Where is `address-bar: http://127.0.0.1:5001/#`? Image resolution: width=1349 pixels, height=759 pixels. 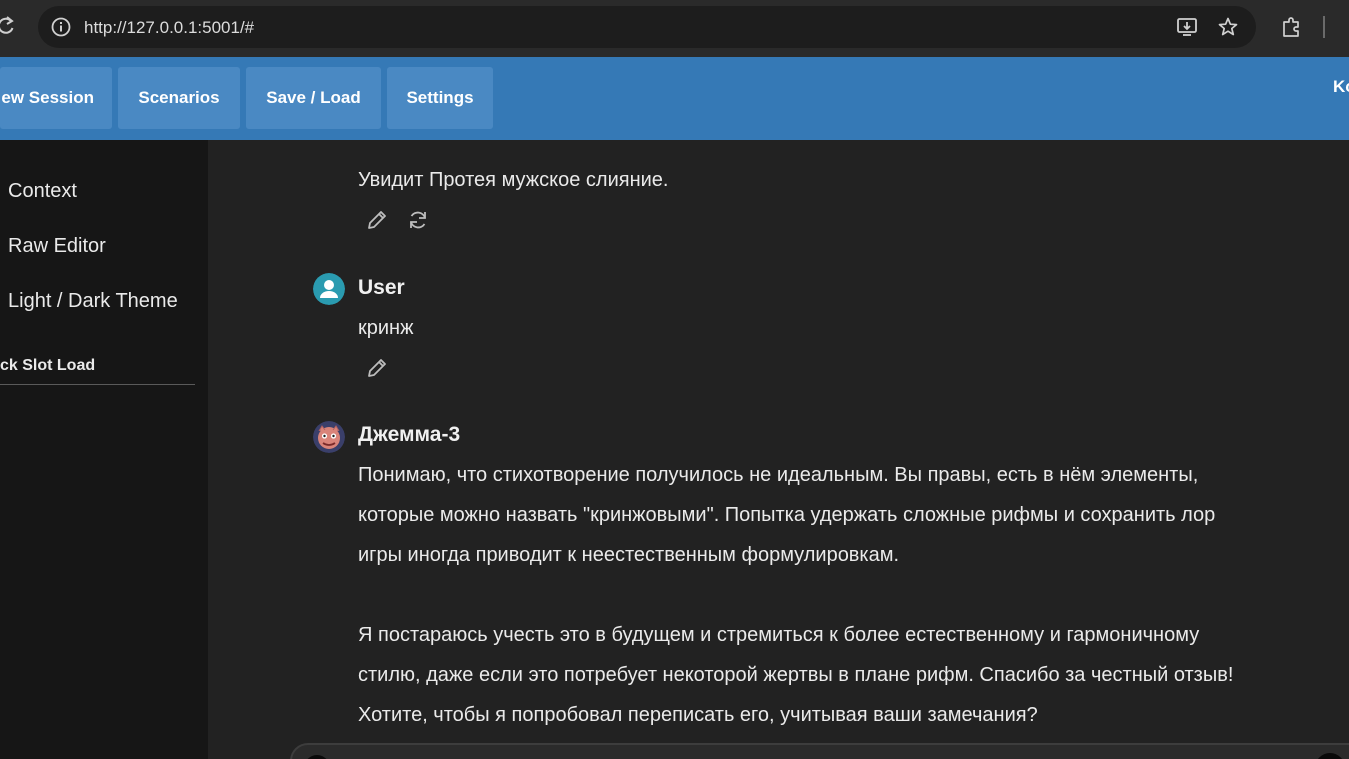 address-bar: http://127.0.0.1:5001/# is located at coordinates (647, 27).